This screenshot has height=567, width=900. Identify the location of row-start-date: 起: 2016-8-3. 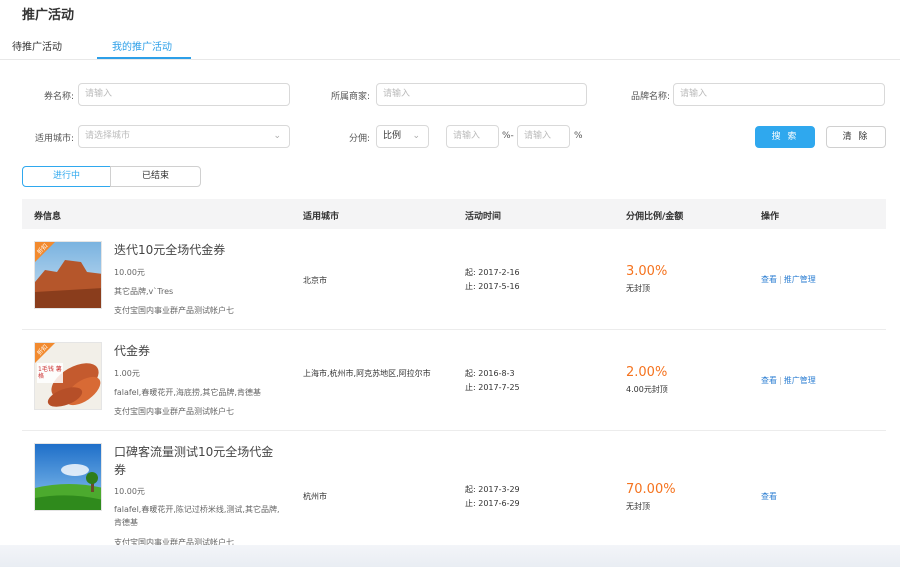
(490, 373).